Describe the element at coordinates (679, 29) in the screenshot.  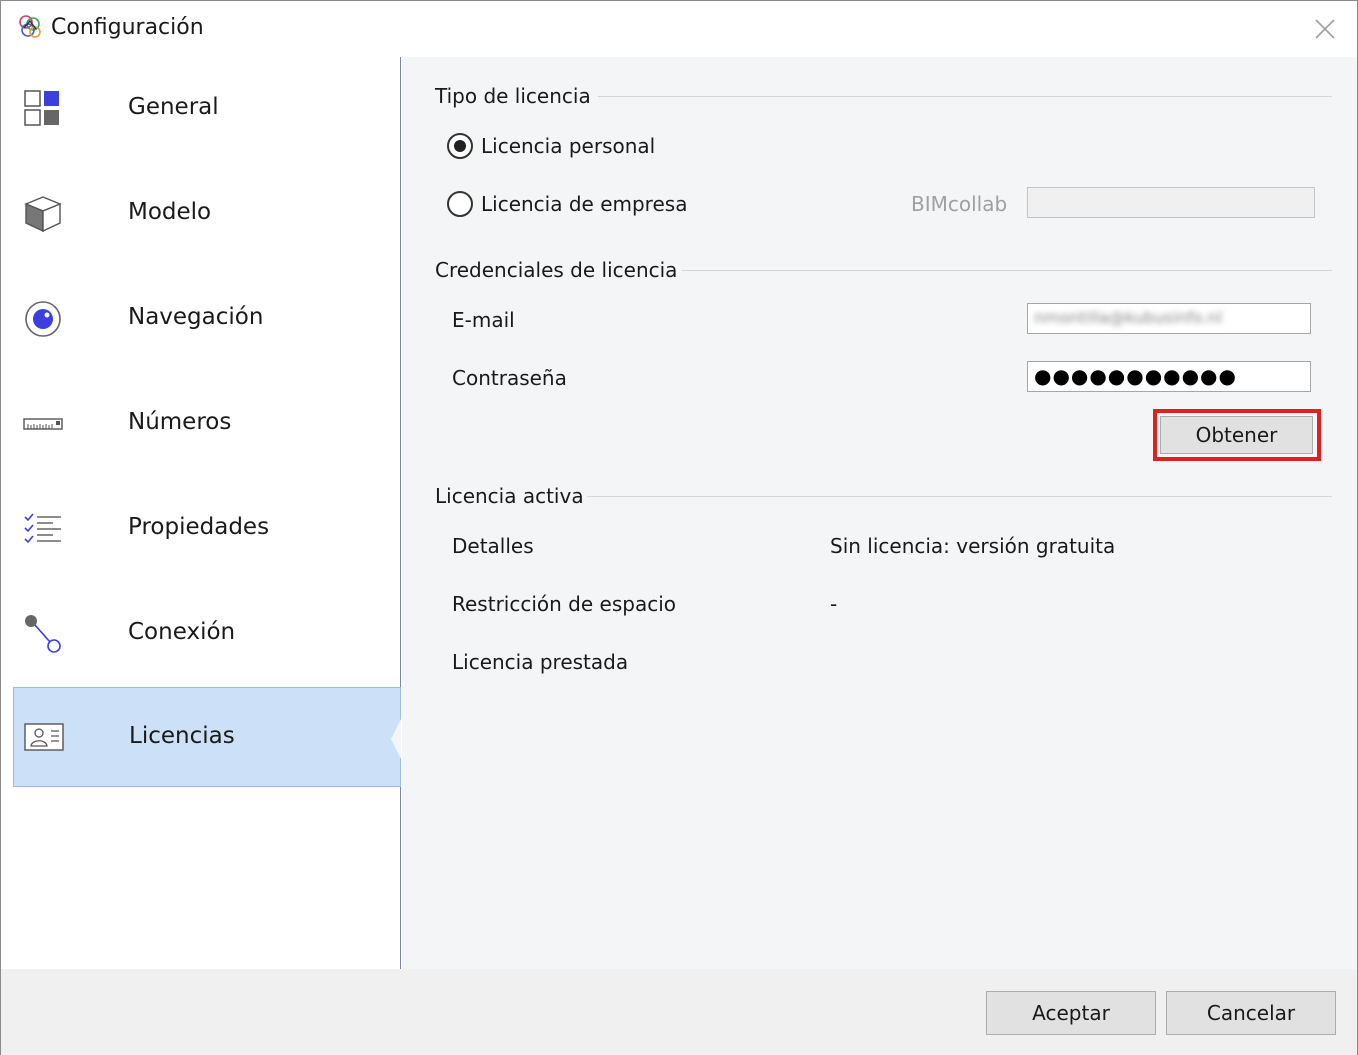
I see `title-bar: Configuración` at that location.